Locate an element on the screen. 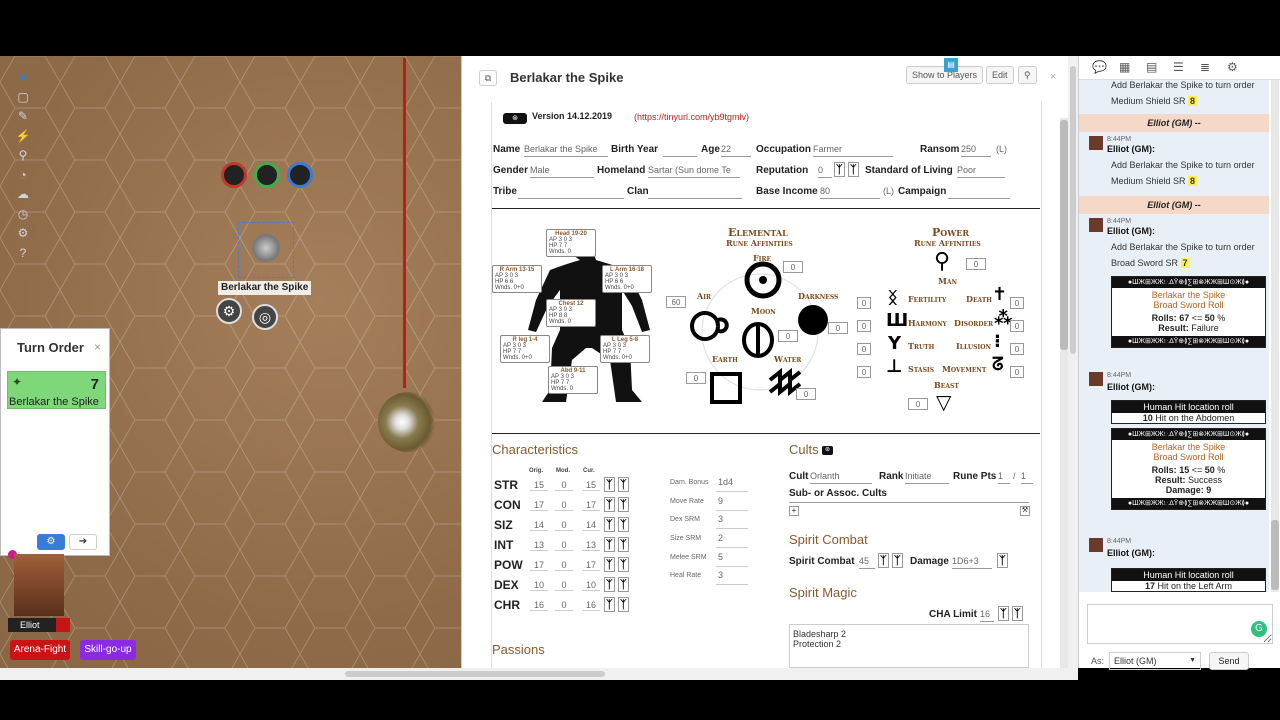 This screenshot has width=1280, height=720. compendium-icon: ☰ is located at coordinates (1178, 67).